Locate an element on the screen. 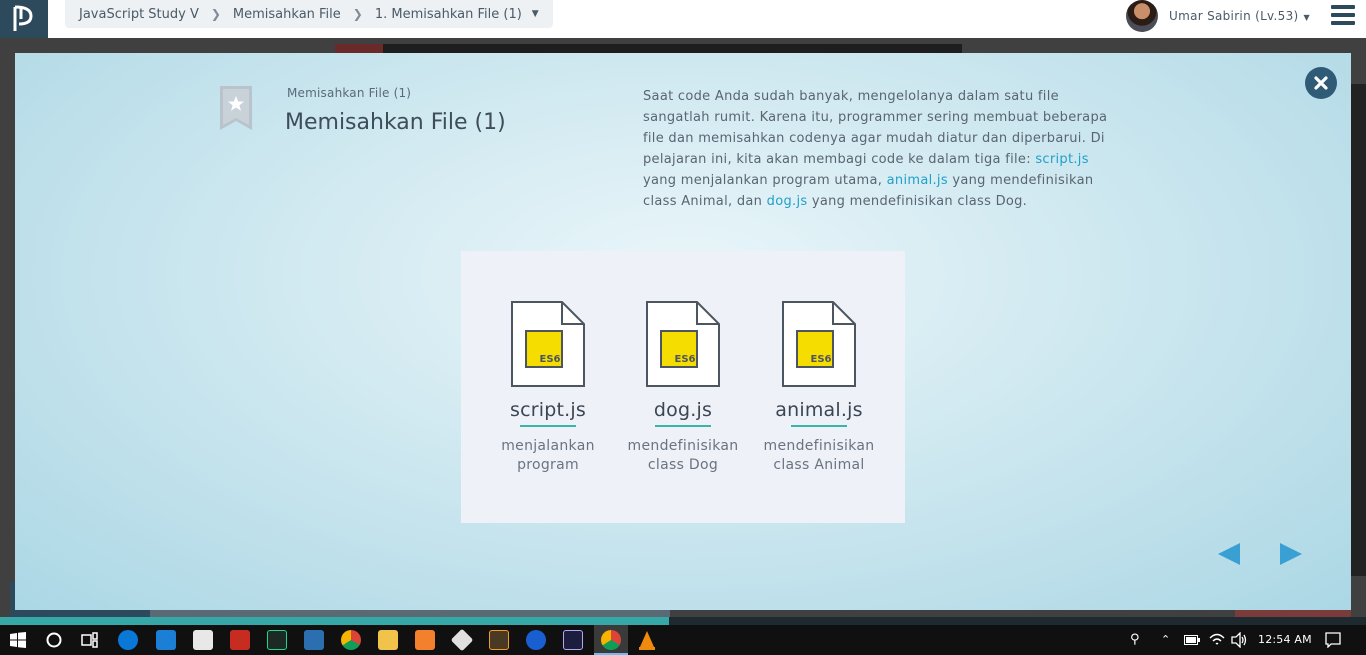 The width and height of the screenshot is (1366, 655). bookmark-icon is located at coordinates (236, 108).